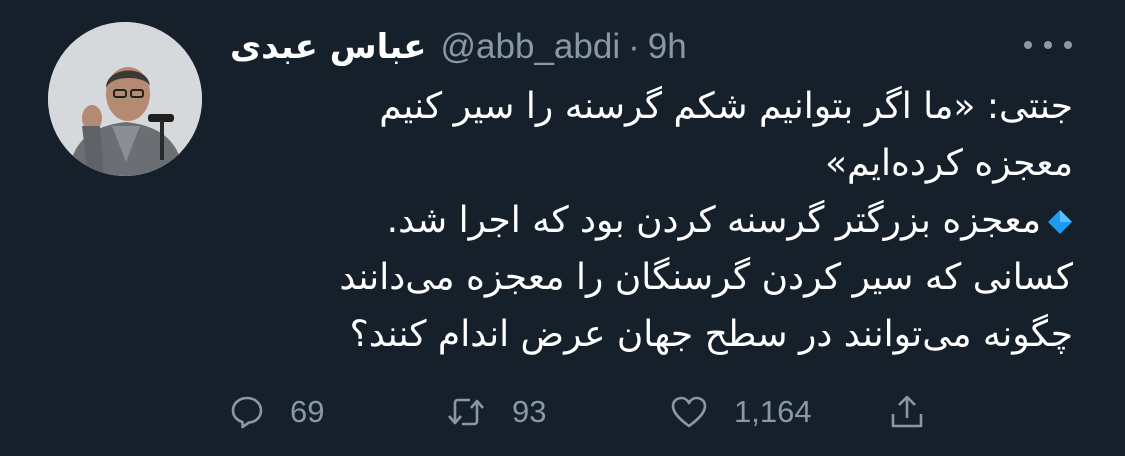 The height and width of the screenshot is (456, 1125). I want to click on share-button, so click(907, 412).